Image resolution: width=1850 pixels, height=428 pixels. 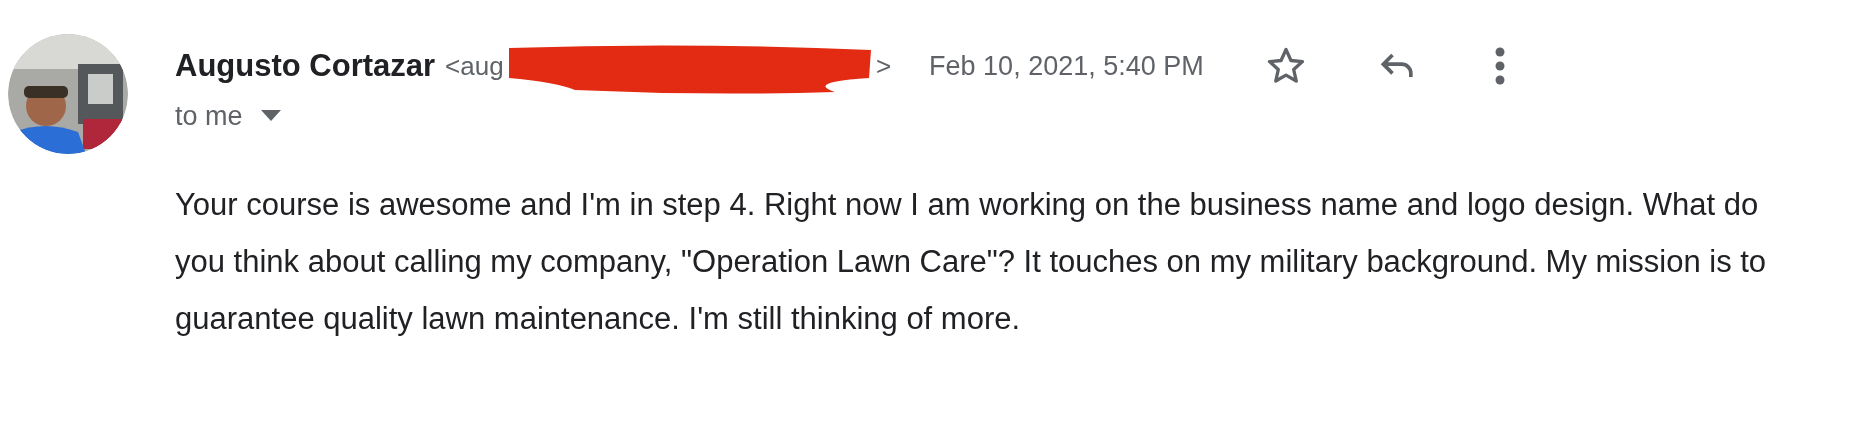 I want to click on date-text: Feb 10, 2021, 5:40 PM, so click(x=1066, y=66).